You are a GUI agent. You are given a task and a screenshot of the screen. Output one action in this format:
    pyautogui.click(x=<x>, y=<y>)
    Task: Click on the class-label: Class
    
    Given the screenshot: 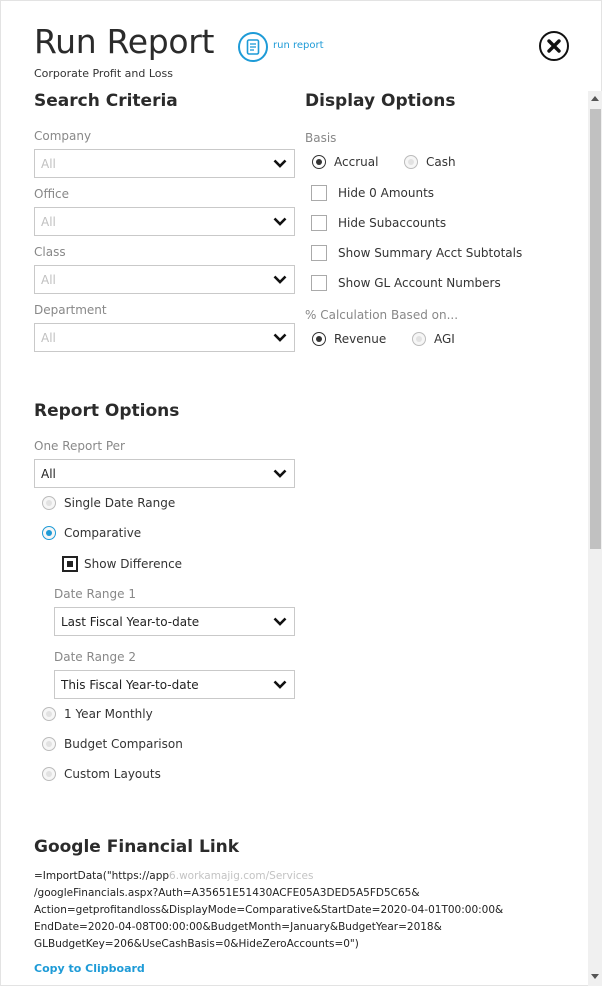 What is the action you would take?
    pyautogui.click(x=50, y=252)
    